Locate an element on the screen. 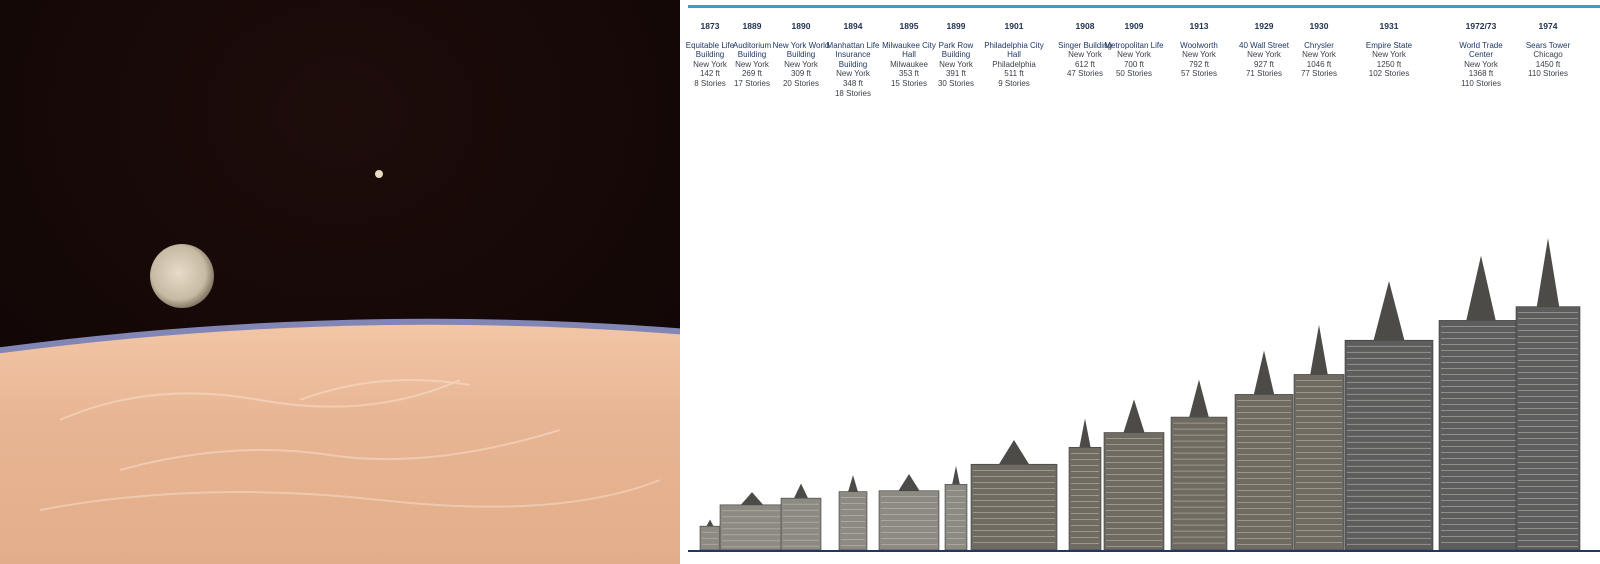  building-year: 1894 is located at coordinates (853, 26).